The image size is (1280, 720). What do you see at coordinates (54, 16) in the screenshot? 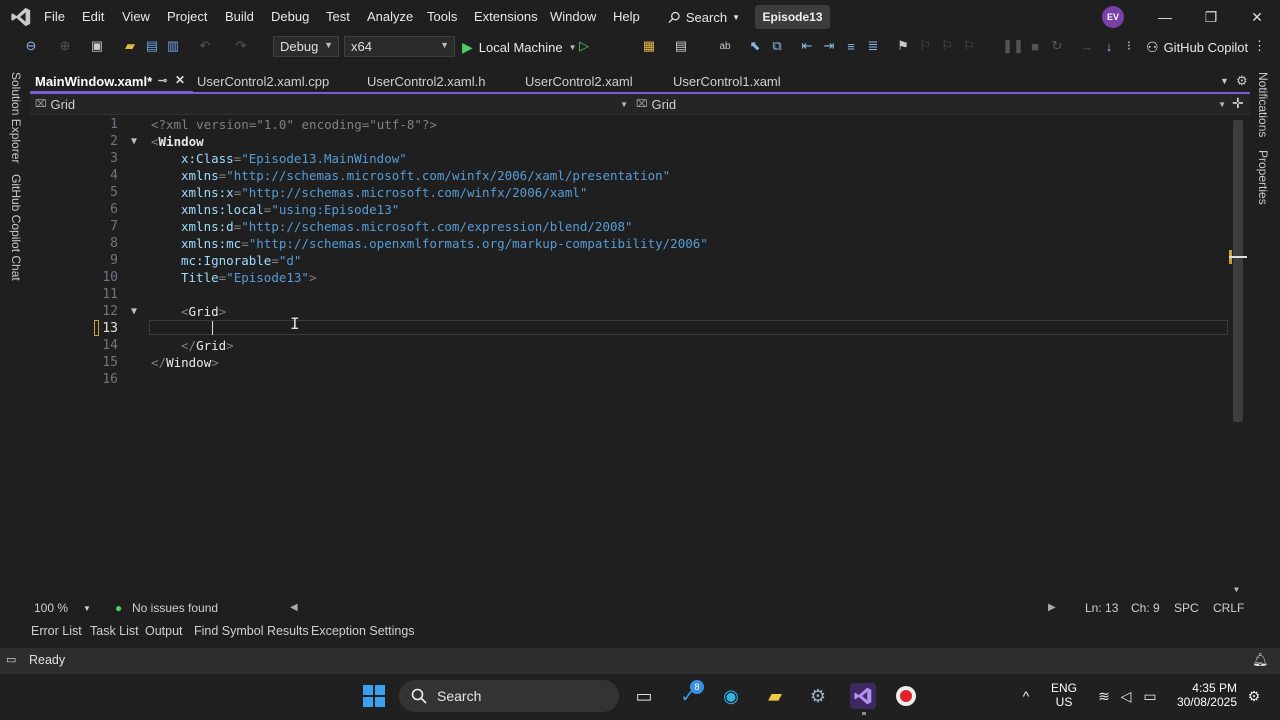
I see `menu-file: File` at bounding box center [54, 16].